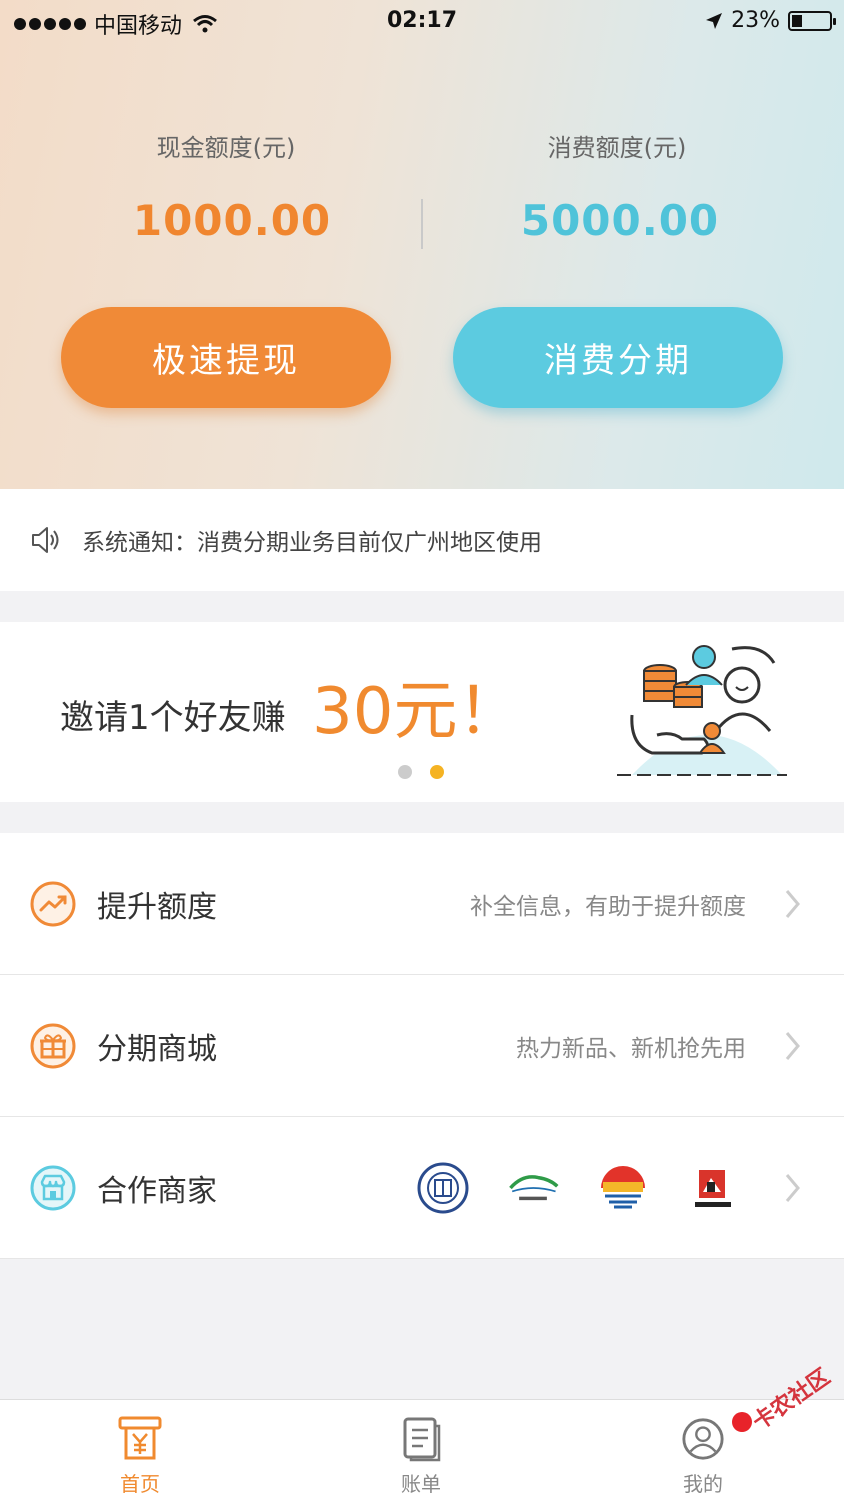 The width and height of the screenshot is (844, 1500). What do you see at coordinates (617, 148) in the screenshot?
I see `consume-quota-label: 消费额度(元)` at bounding box center [617, 148].